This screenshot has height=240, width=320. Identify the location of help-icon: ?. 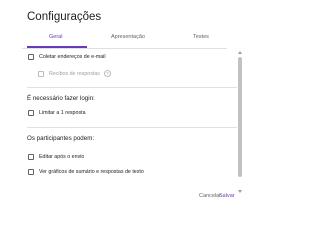
(107, 73).